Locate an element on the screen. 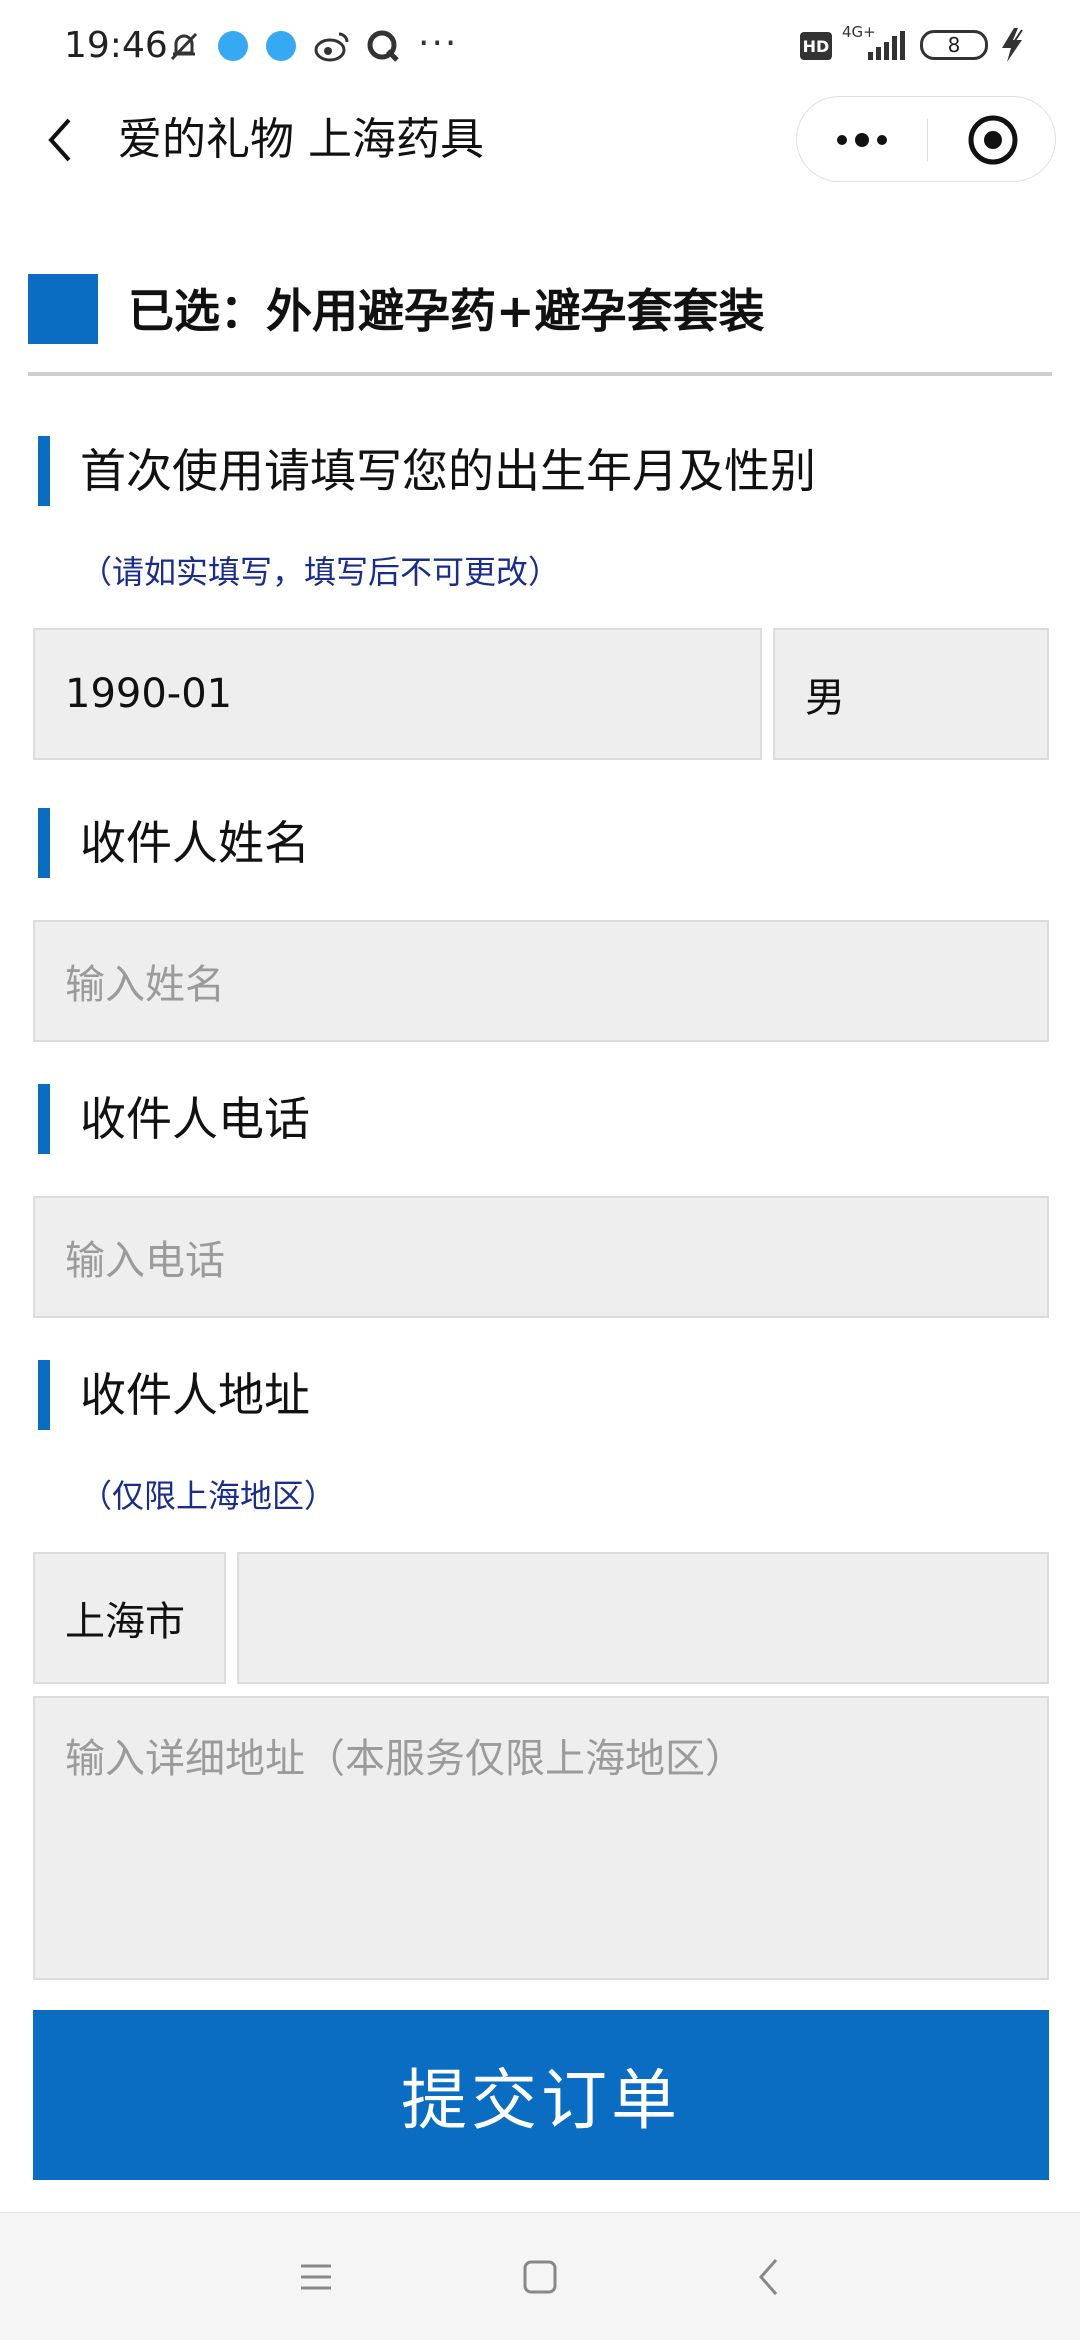  bell-mute-icon is located at coordinates (184, 46).